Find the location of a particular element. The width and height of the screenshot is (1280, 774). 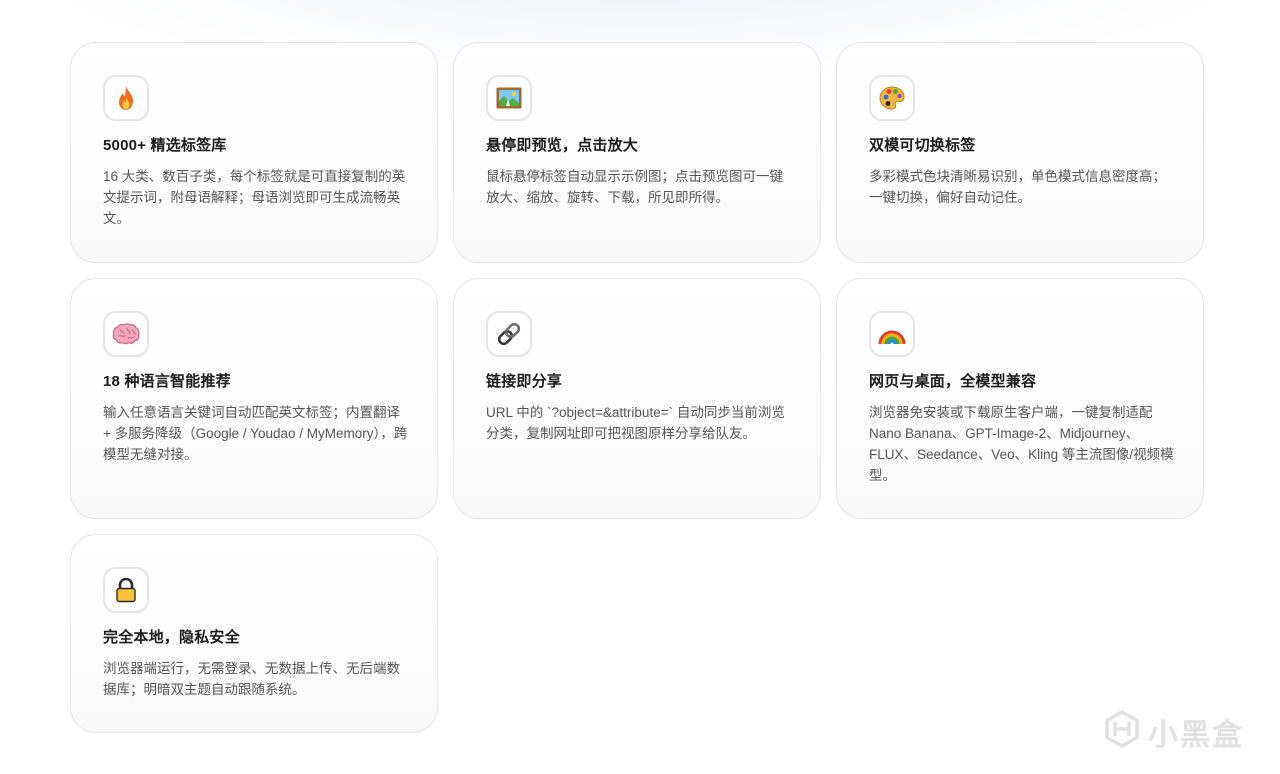

feature-description: 鼠标悬停标签自动显示示例图；点击预览图可一键放大、缩放、旋转、下载，所见即所得。 is located at coordinates (634, 187).